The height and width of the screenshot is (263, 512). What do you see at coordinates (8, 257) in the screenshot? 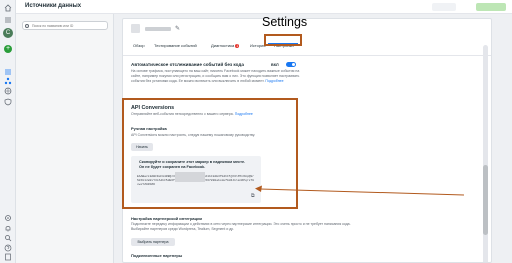
I see `report-icon` at bounding box center [8, 257].